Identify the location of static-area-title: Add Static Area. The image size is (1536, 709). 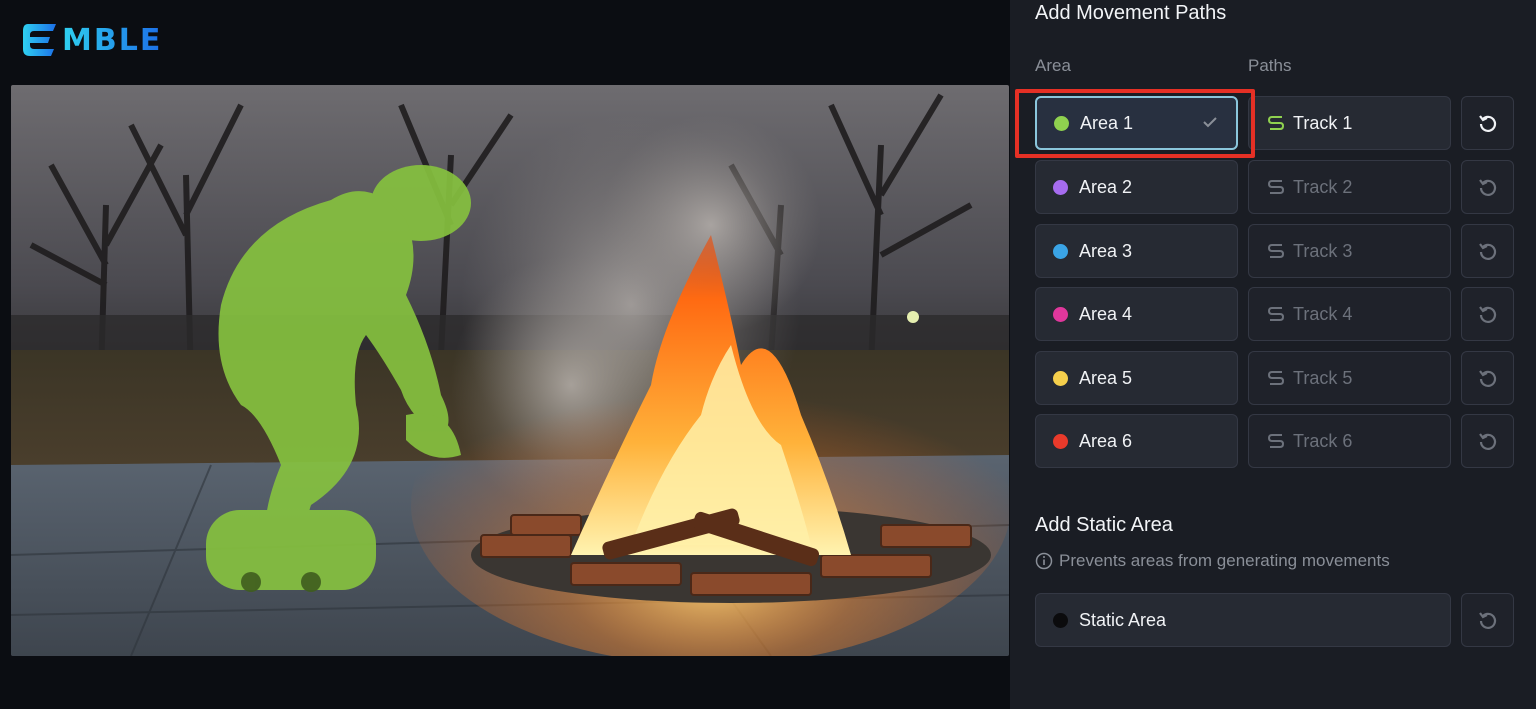
(1104, 525).